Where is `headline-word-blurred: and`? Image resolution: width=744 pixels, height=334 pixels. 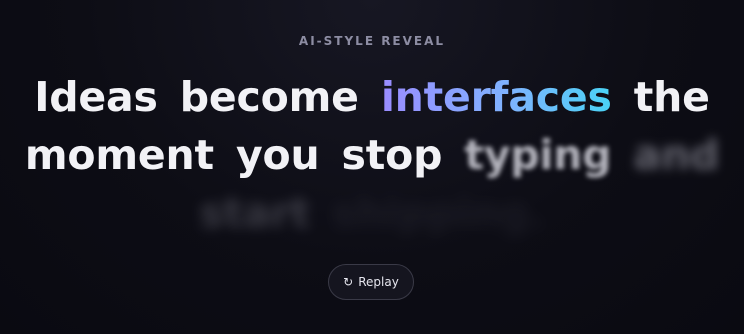 headline-word-blurred: and is located at coordinates (676, 155).